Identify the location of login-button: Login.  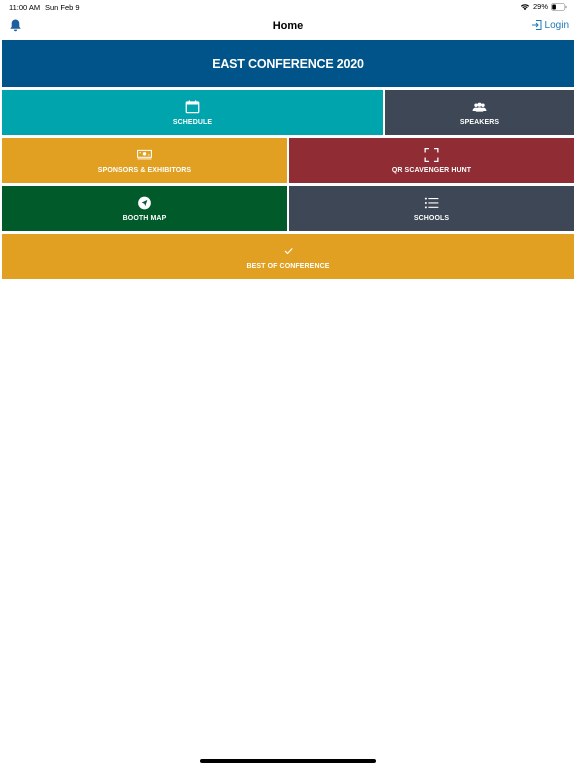
(550, 25).